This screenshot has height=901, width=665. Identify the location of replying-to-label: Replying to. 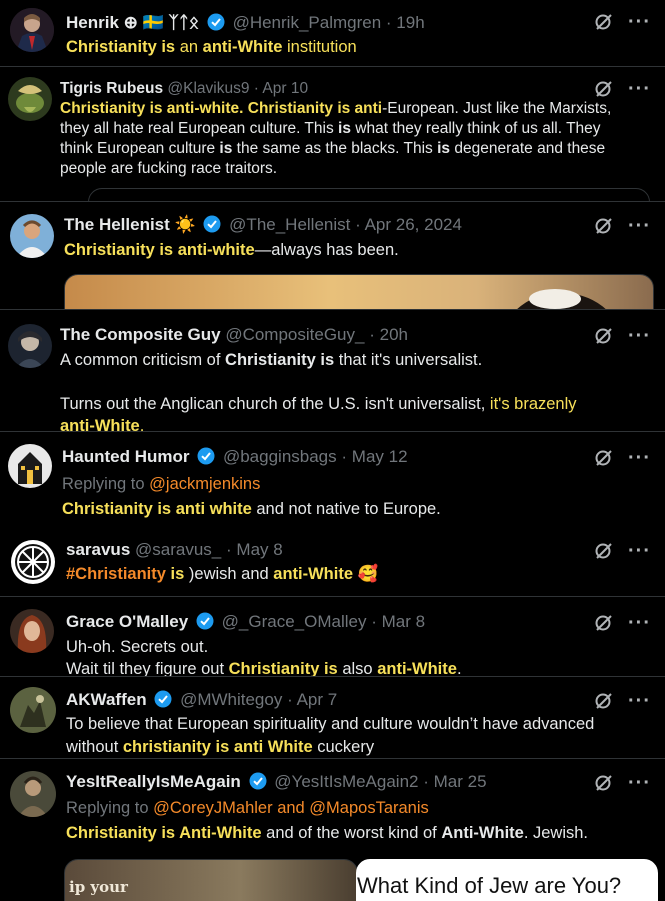
(103, 484).